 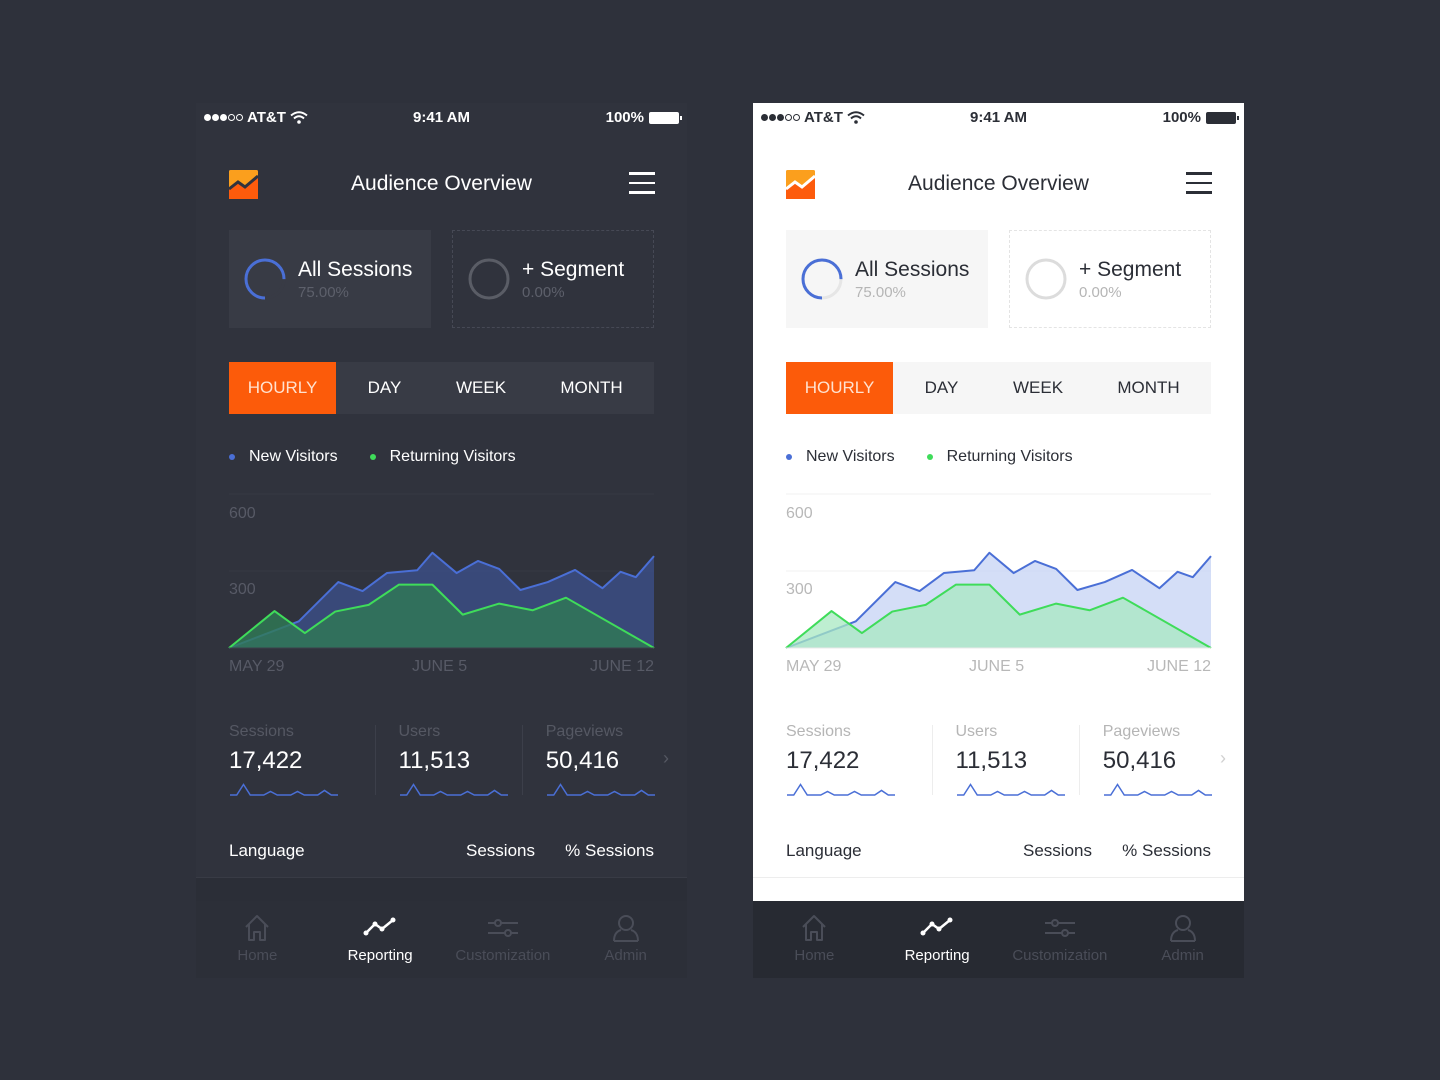 I want to click on chart-legend: New Visitors Returning Visitors, so click(x=929, y=457).